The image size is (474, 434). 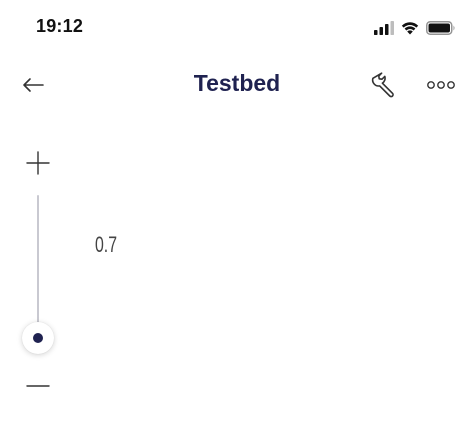 I want to click on slider-increase-button, so click(x=38, y=163).